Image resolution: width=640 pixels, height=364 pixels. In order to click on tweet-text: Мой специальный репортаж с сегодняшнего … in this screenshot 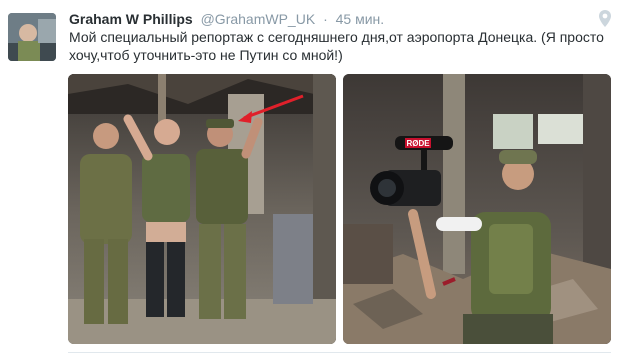, I will do `click(336, 46)`.